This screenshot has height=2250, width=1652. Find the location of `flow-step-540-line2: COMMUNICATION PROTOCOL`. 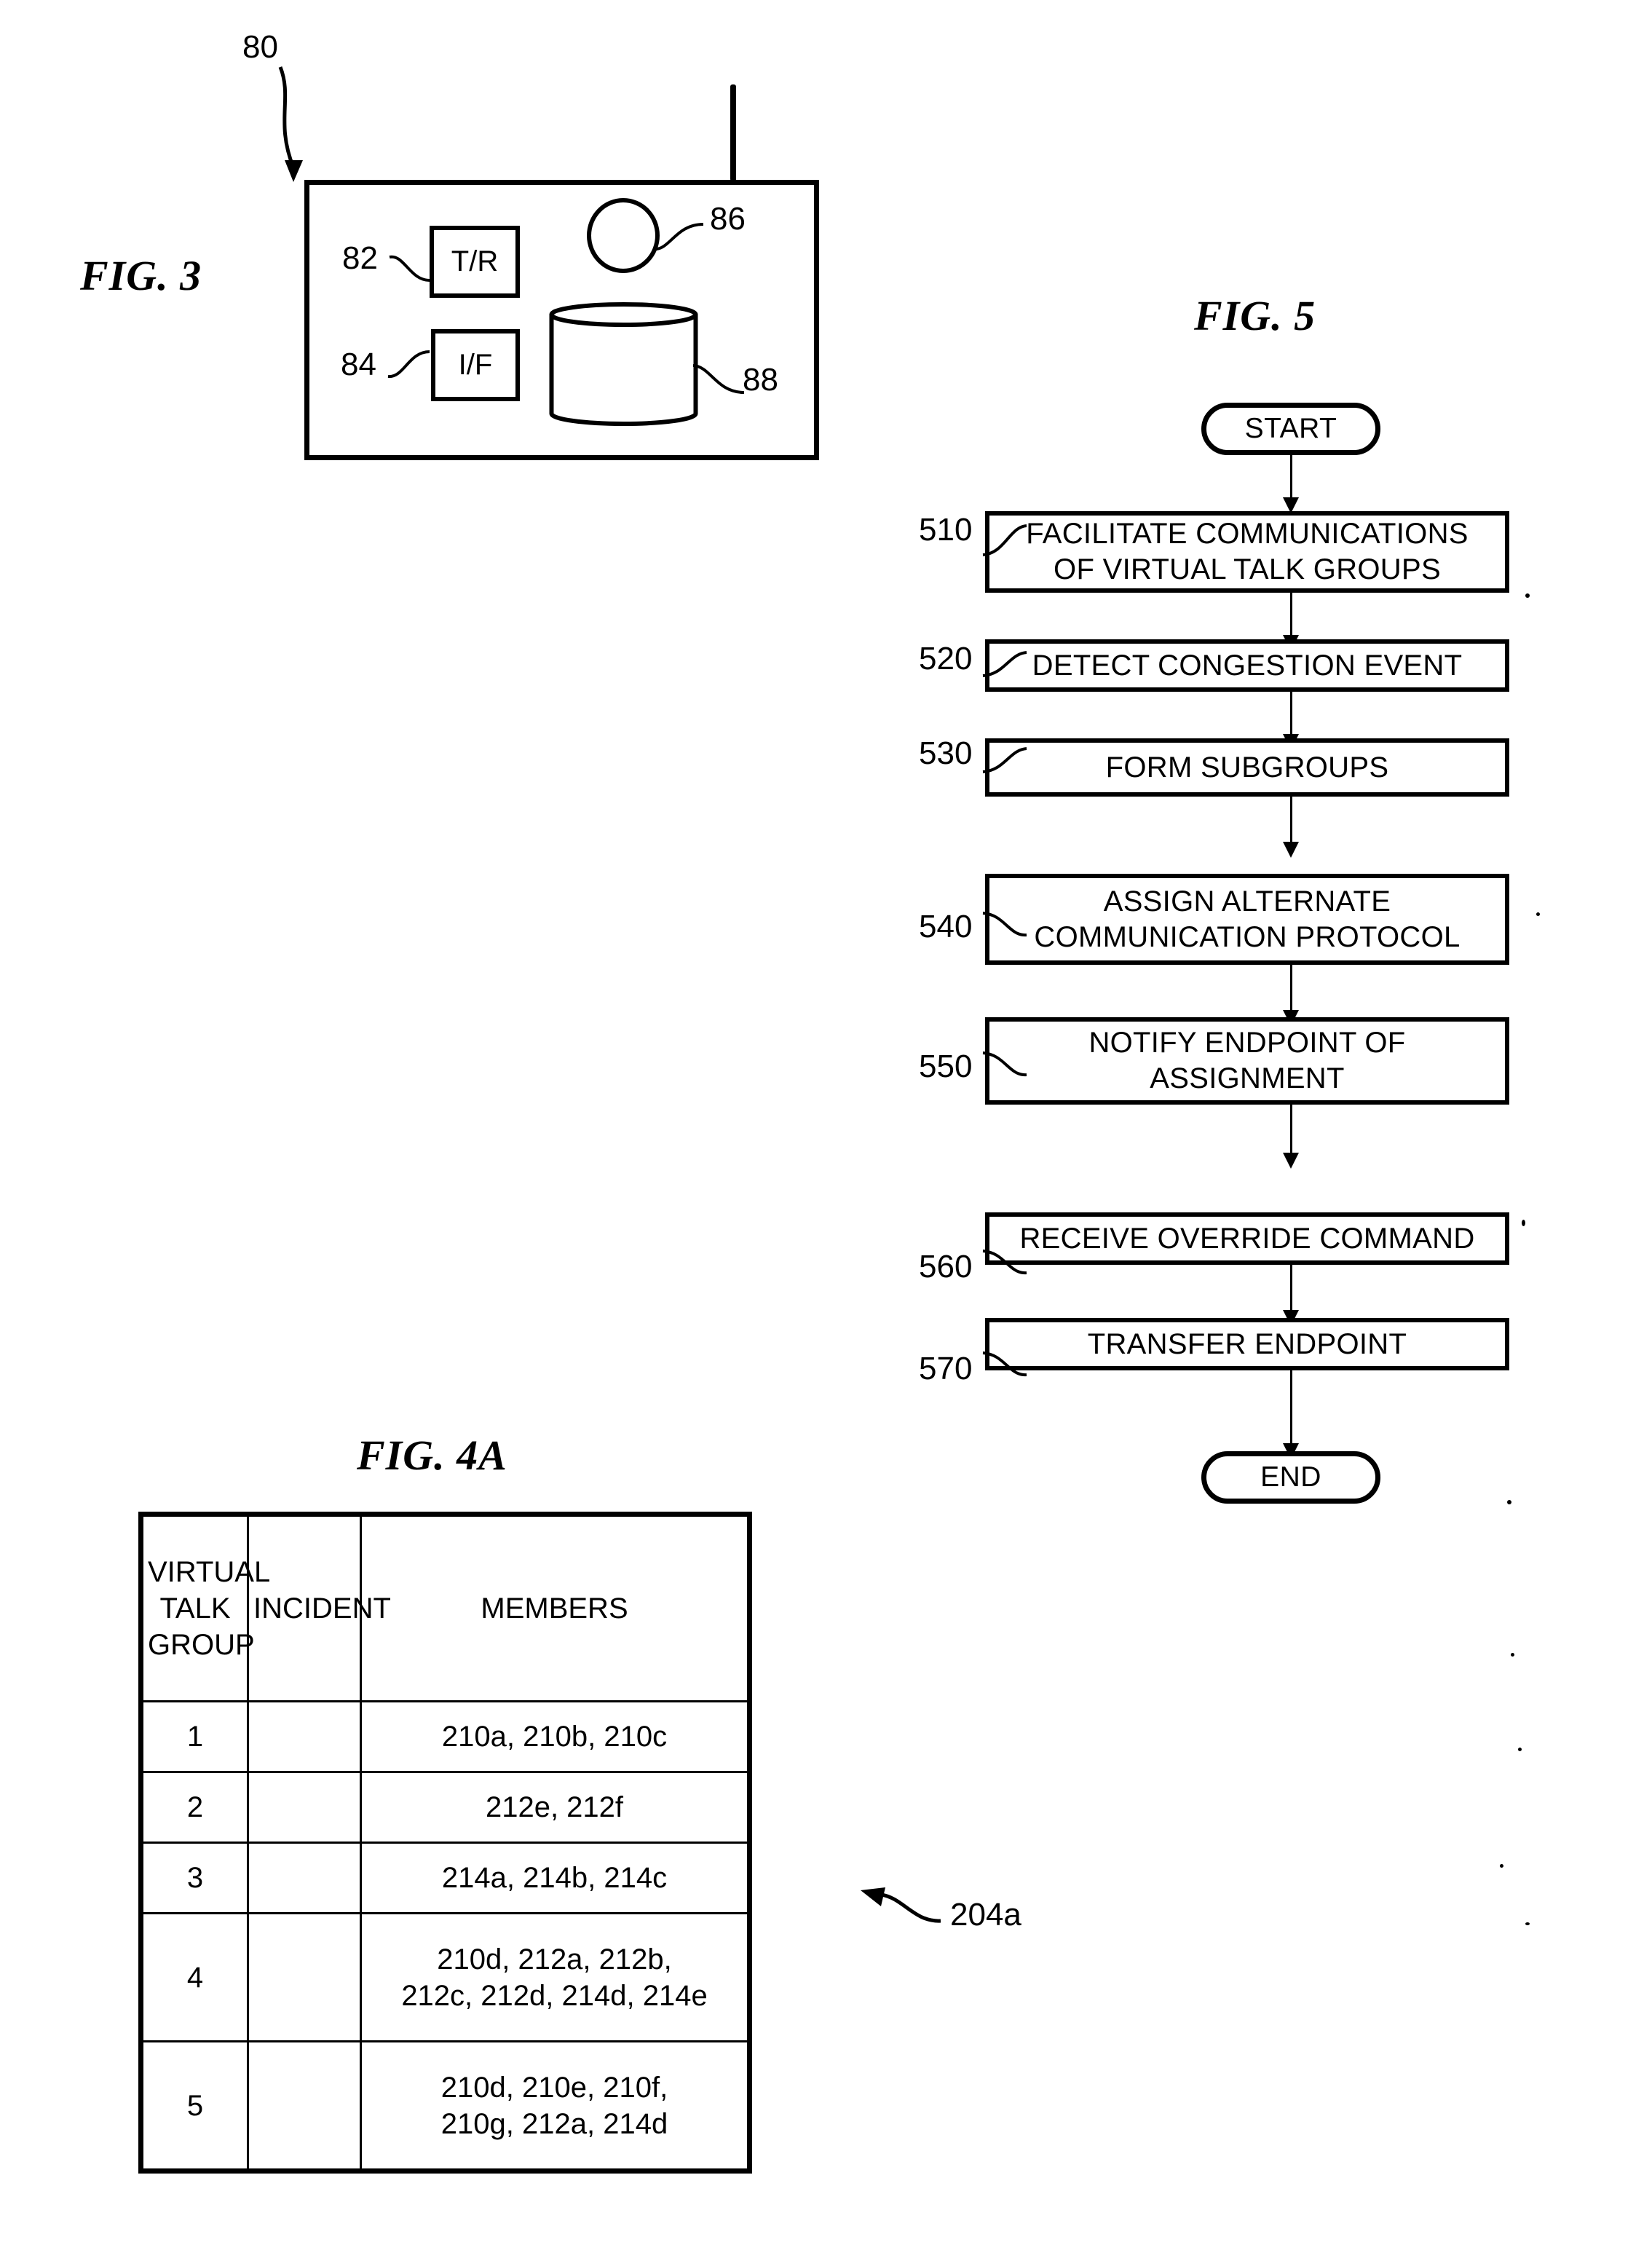

flow-step-540-line2: COMMUNICATION PROTOCOL is located at coordinates (1247, 936).